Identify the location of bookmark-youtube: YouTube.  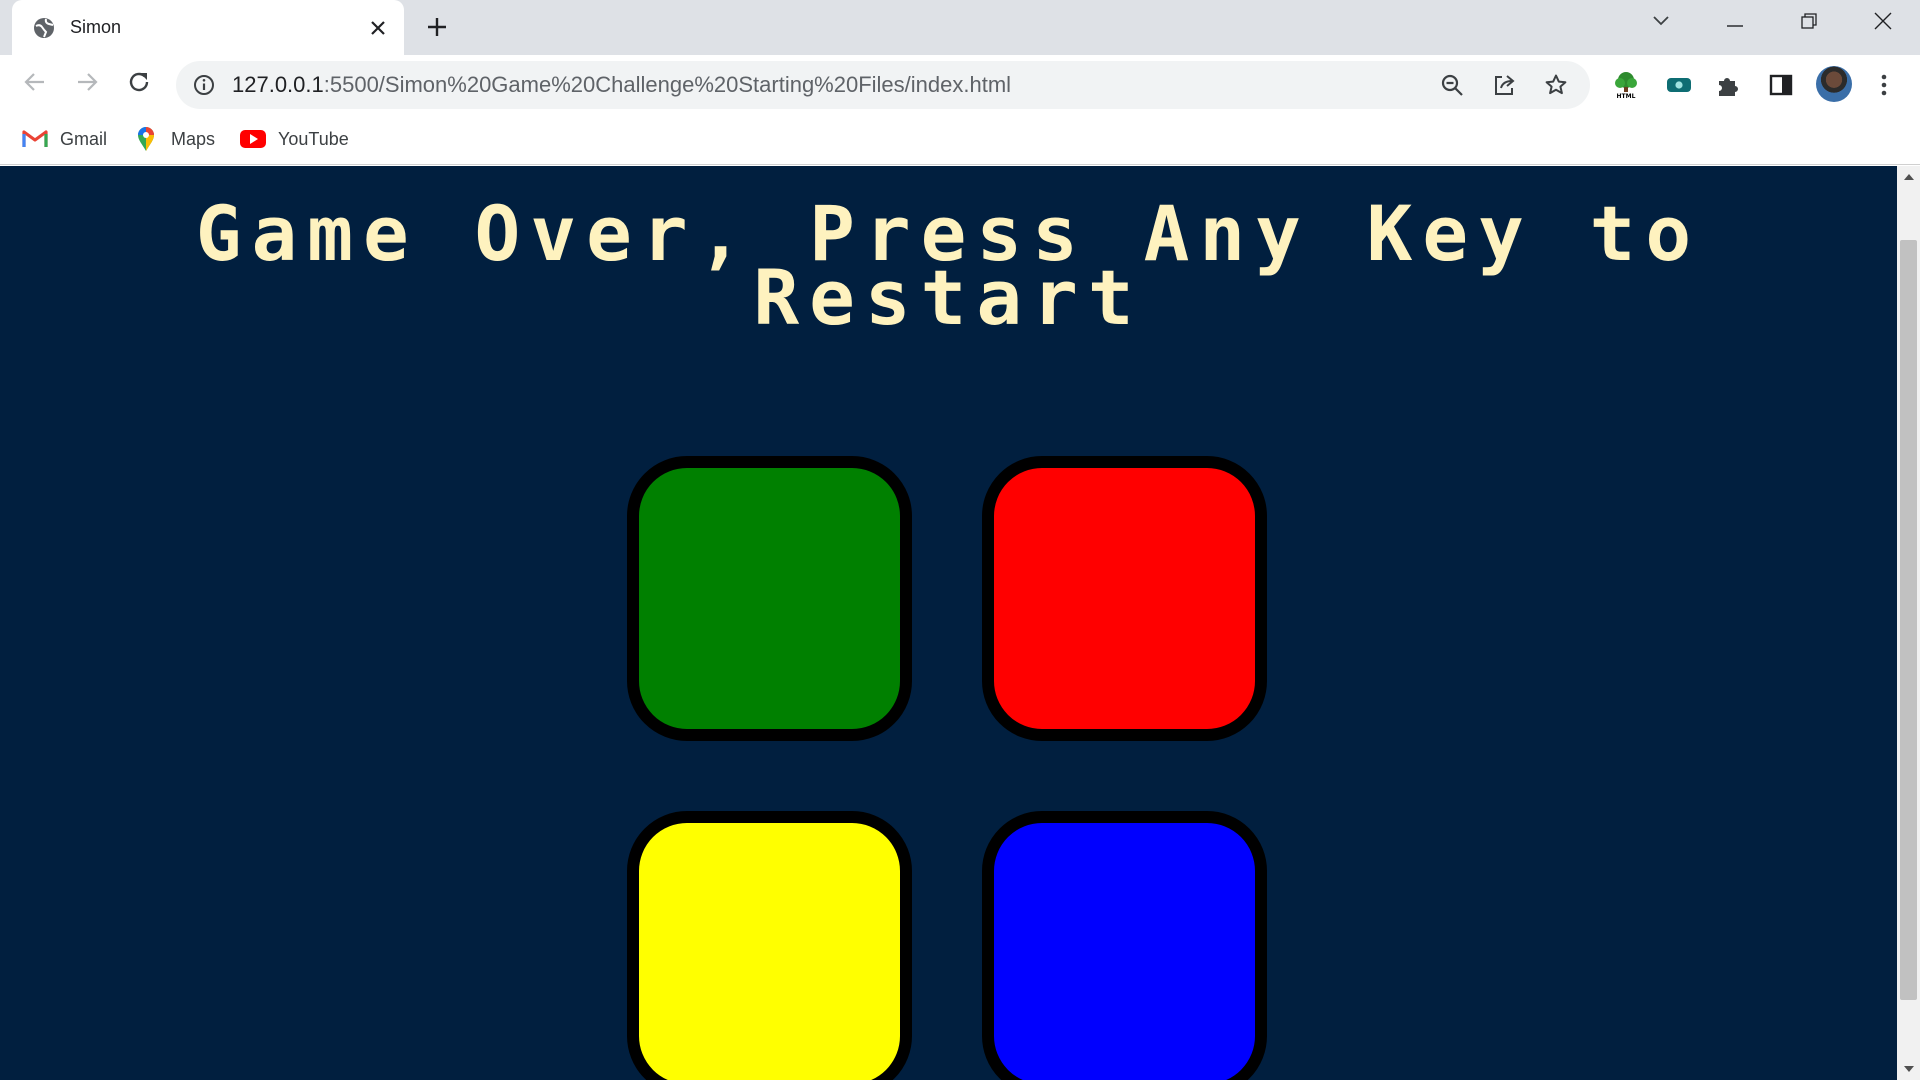
(294, 139).